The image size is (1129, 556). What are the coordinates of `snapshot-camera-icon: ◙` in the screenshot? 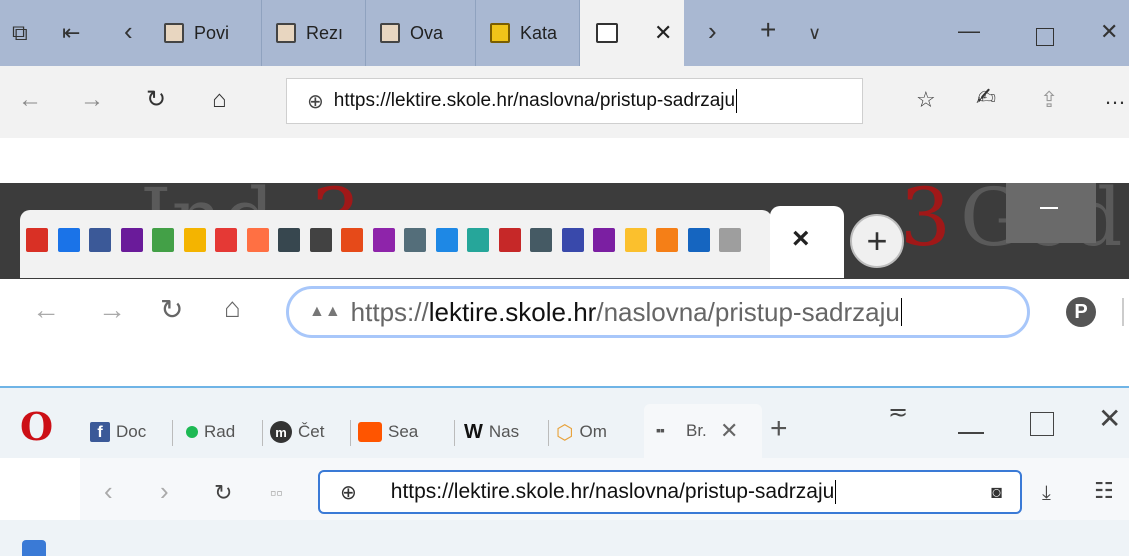 It's located at (996, 492).